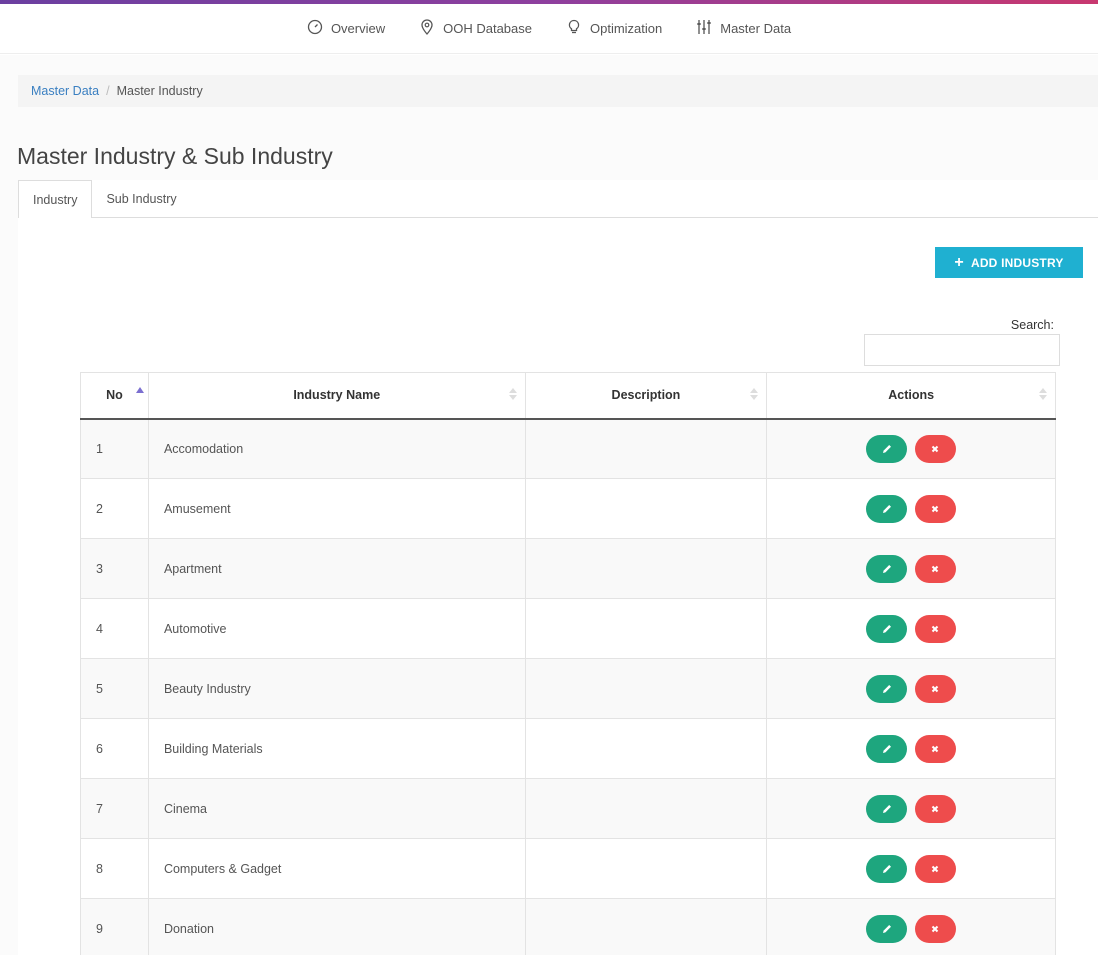  What do you see at coordinates (911, 396) in the screenshot?
I see `column-header-actions: Actions` at bounding box center [911, 396].